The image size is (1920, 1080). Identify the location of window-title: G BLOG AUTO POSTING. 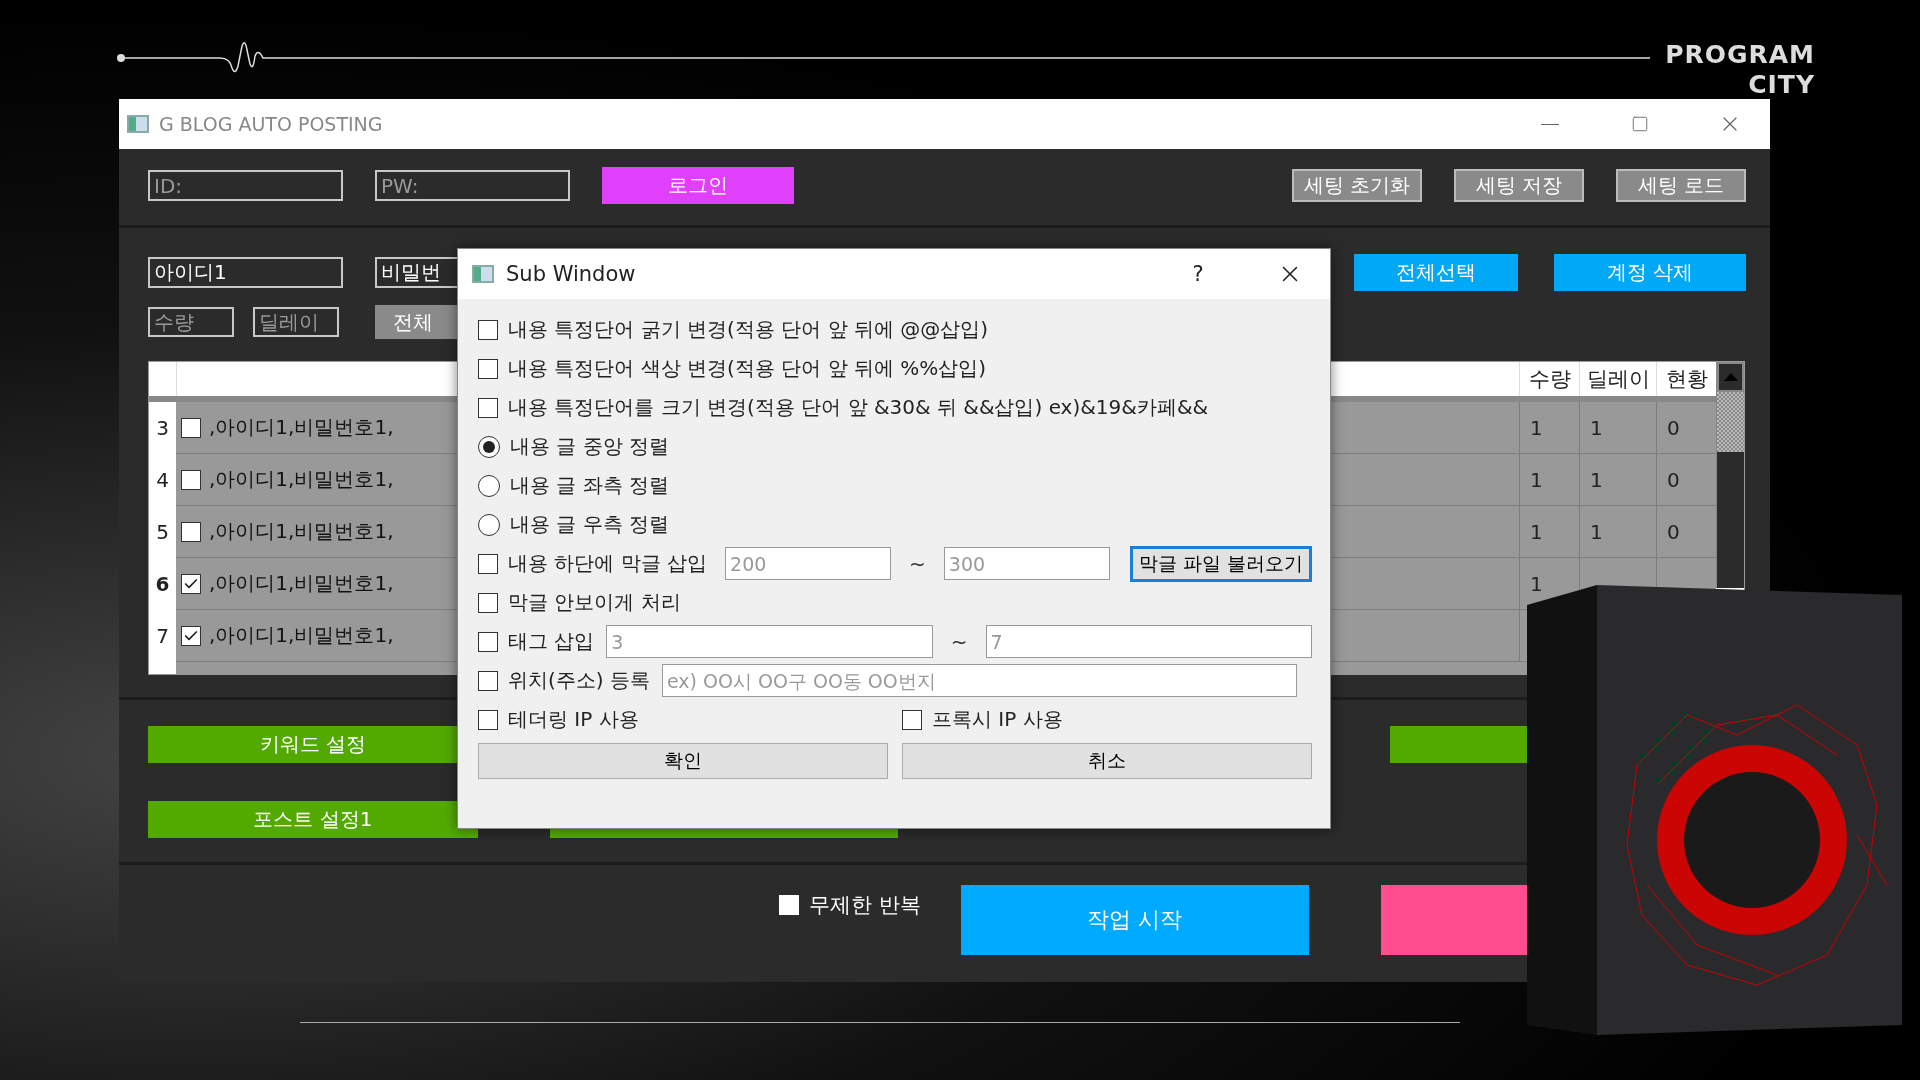
(271, 124).